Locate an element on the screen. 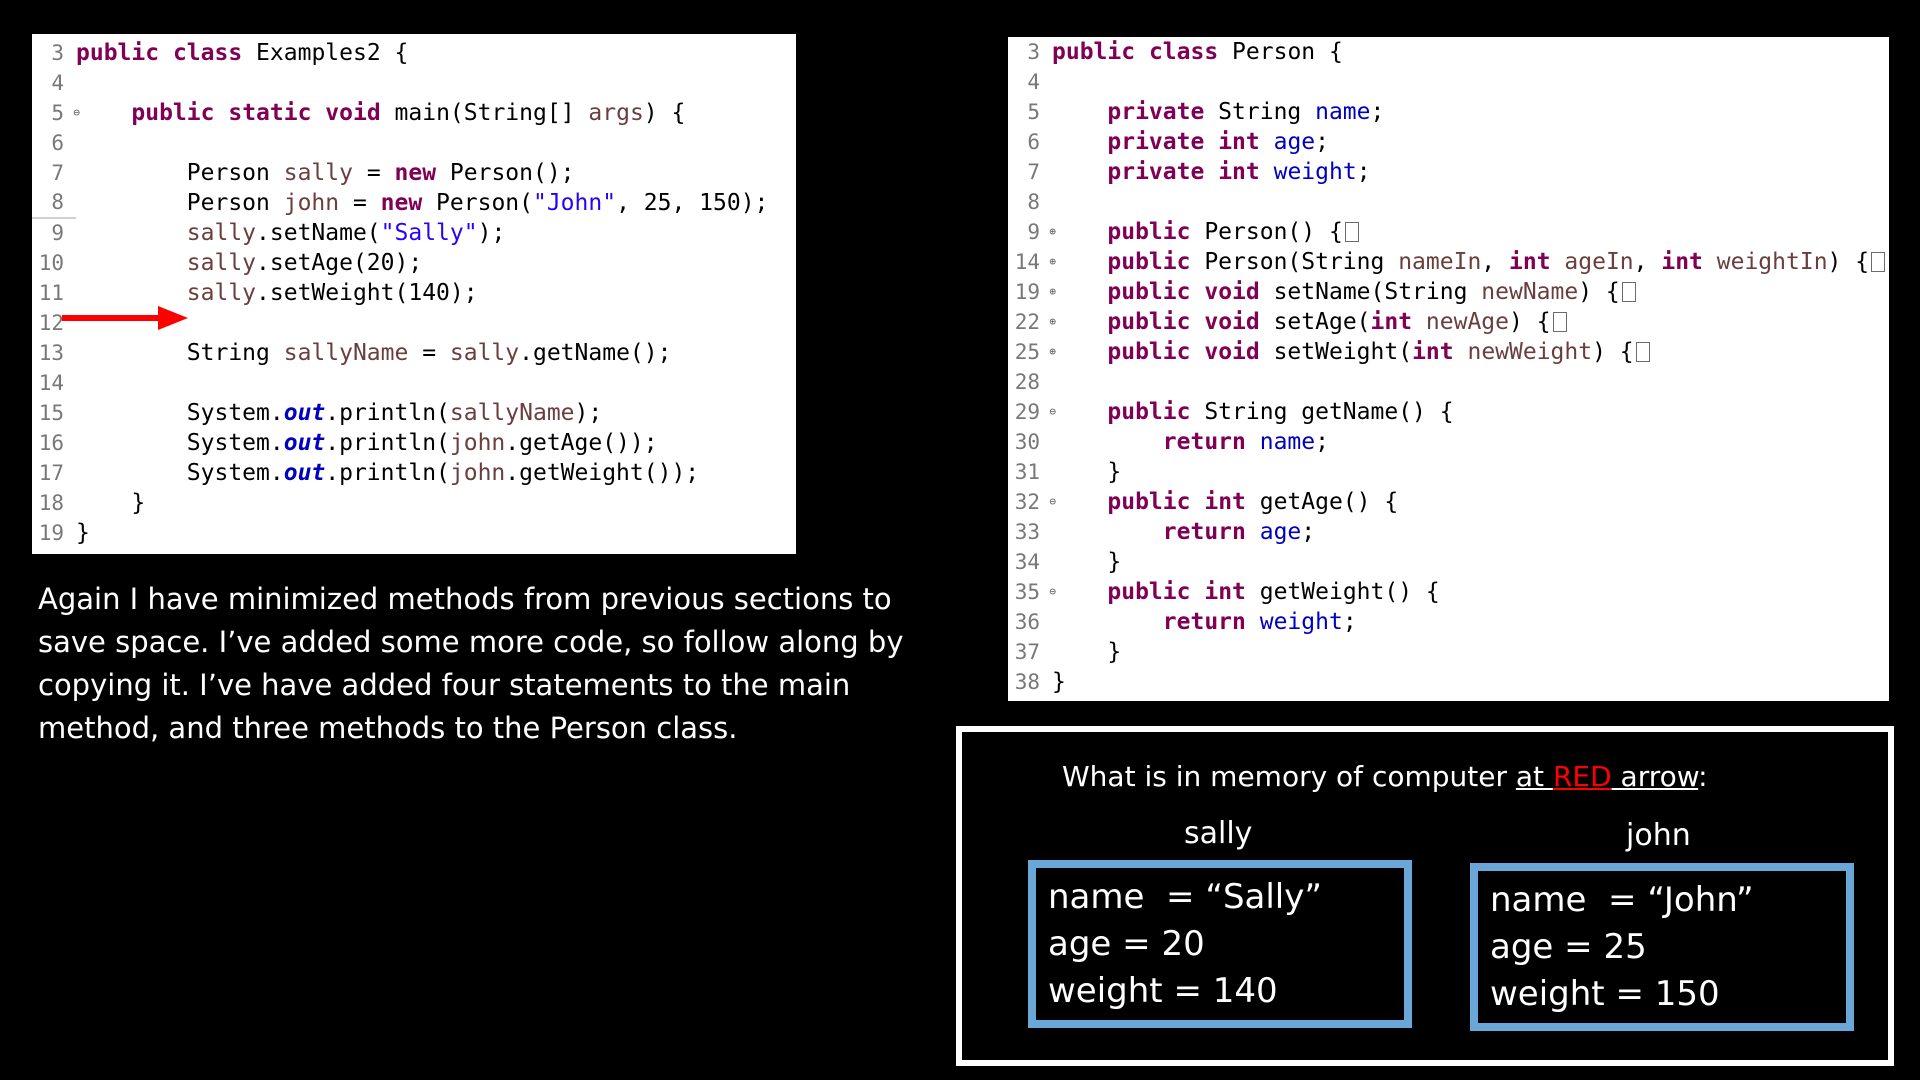 This screenshot has height=1080, width=1920. person-code-line: 36 return weight; is located at coordinates (1448, 622).